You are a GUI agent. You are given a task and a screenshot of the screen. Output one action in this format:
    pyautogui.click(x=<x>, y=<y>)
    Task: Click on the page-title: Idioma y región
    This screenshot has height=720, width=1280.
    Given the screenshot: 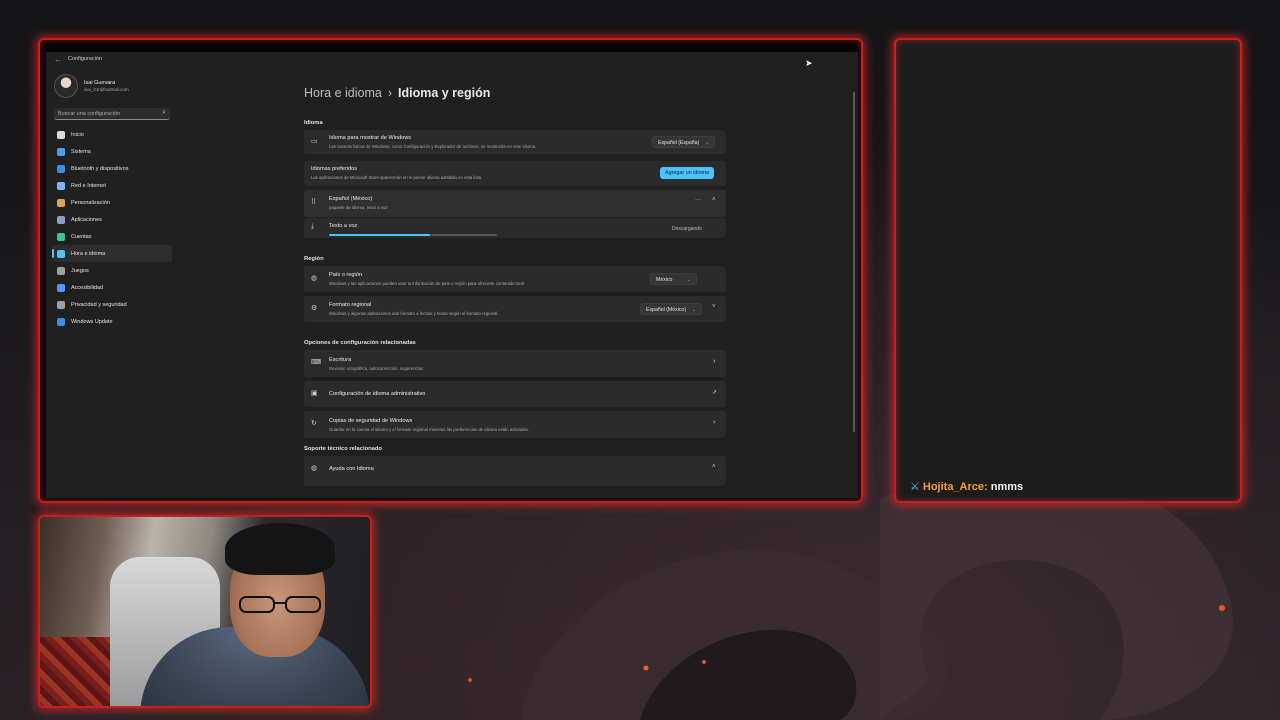 What is the action you would take?
    pyautogui.click(x=444, y=93)
    